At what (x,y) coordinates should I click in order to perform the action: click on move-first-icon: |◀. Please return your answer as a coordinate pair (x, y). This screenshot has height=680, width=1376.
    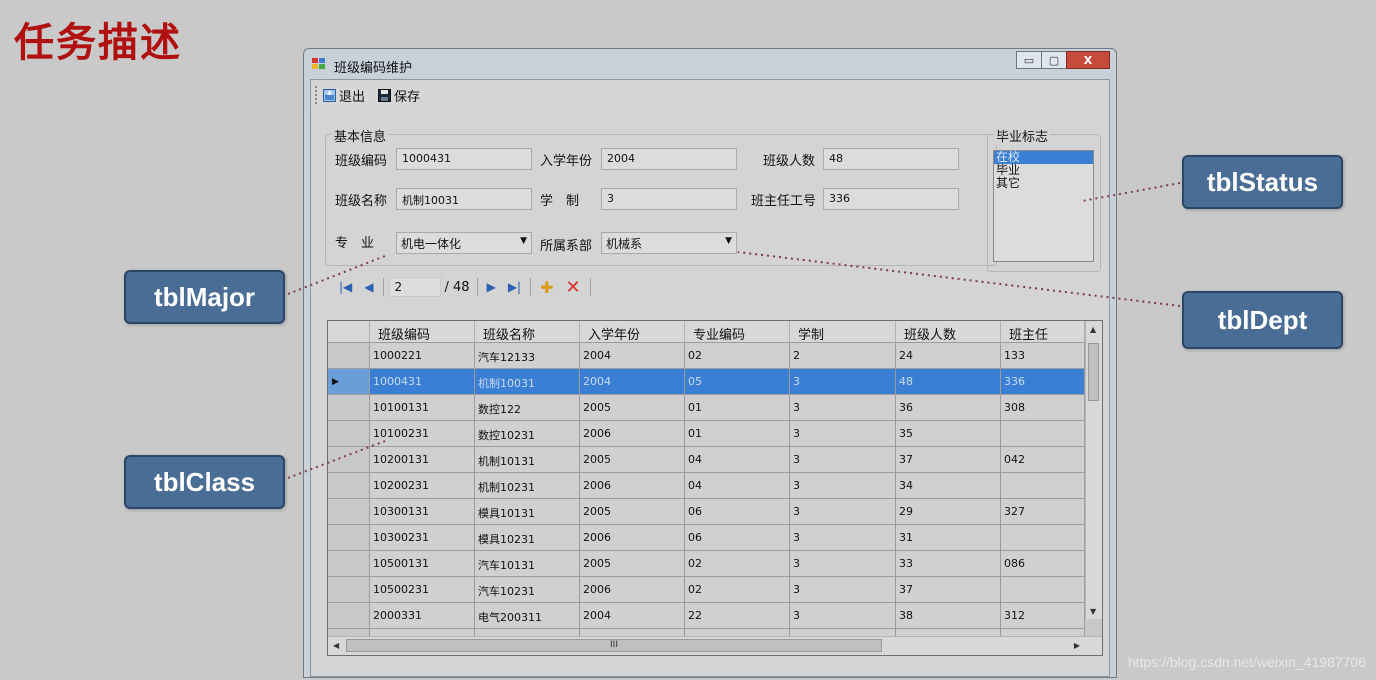
    Looking at the image, I should click on (345, 287).